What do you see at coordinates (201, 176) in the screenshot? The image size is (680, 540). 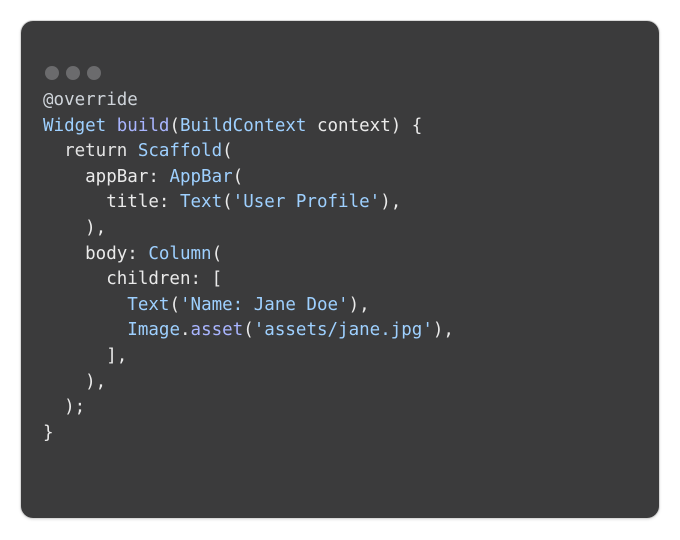 I see `code-token: AppBar` at bounding box center [201, 176].